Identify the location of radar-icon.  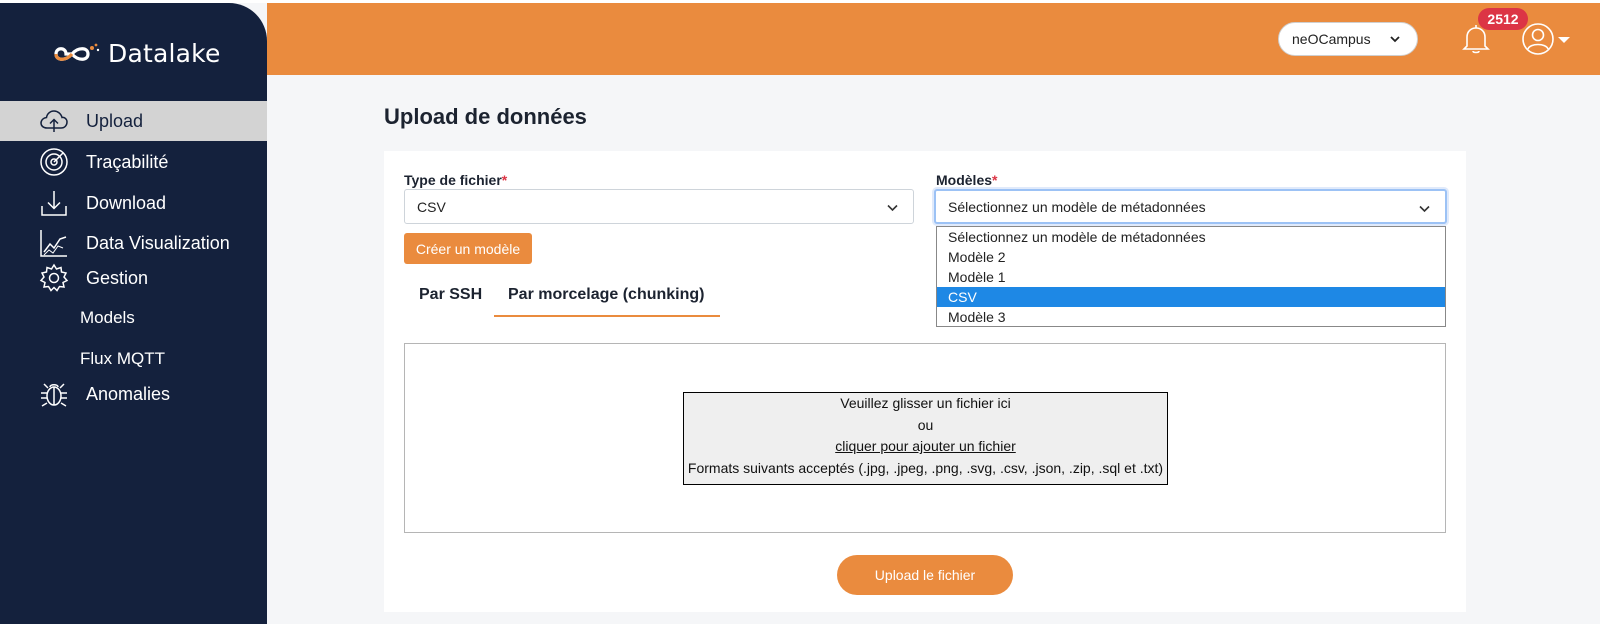
(54, 162).